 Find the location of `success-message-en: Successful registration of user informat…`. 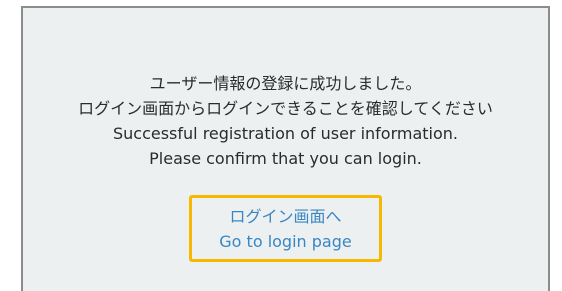

success-message-en: Successful registration of user informat… is located at coordinates (285, 133).